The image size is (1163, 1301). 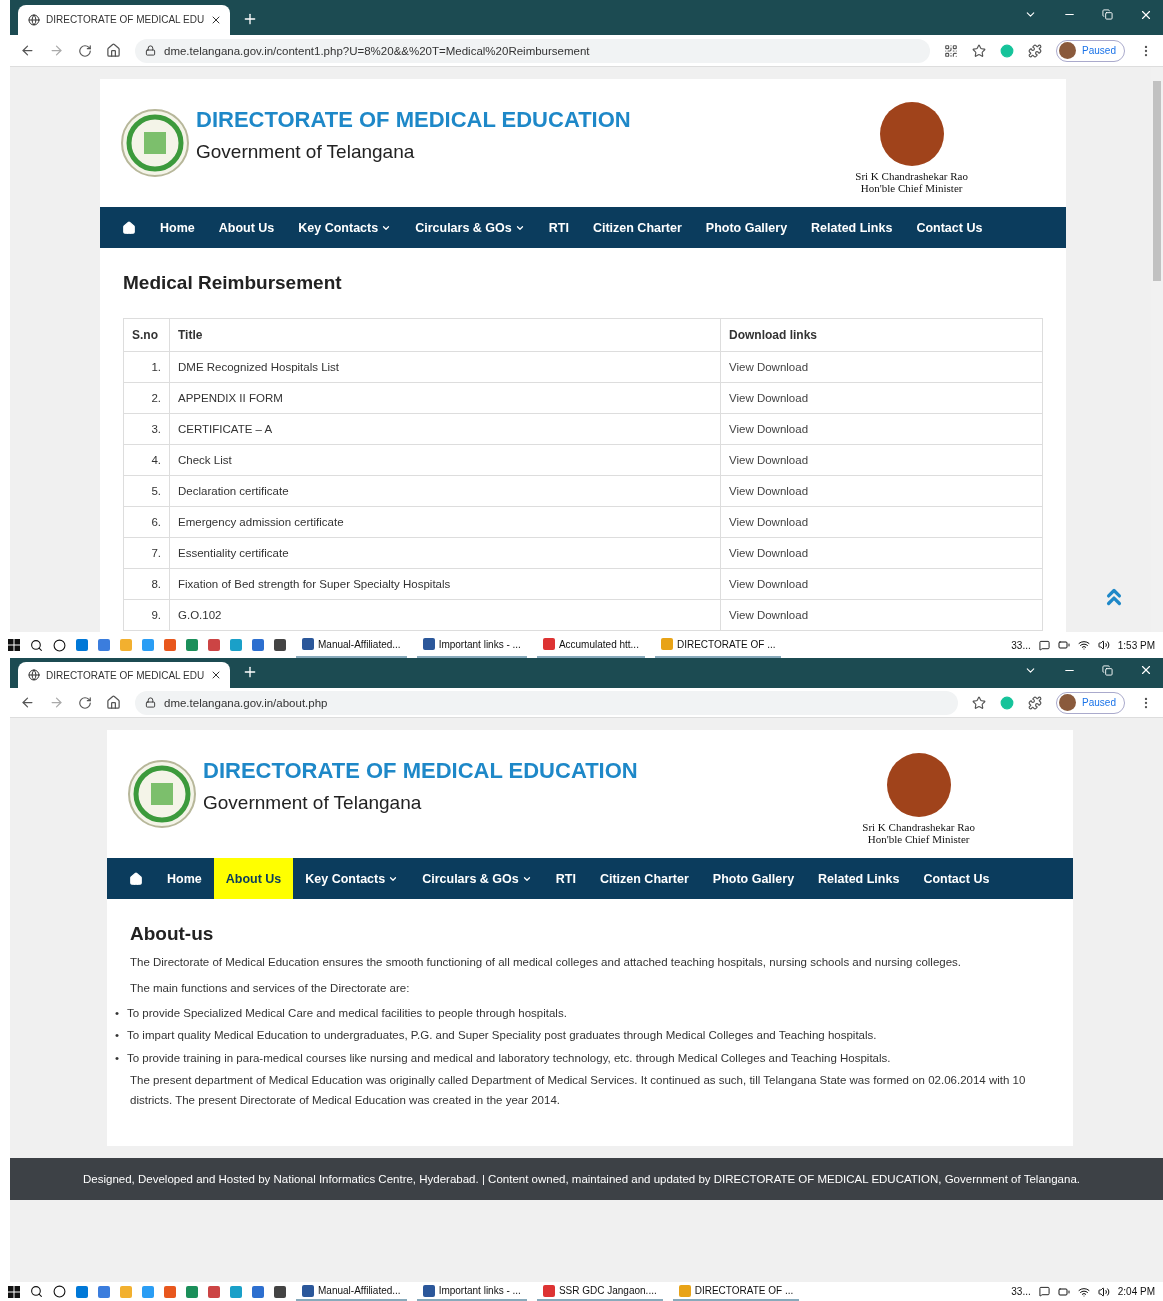 What do you see at coordinates (1136, 645) in the screenshot?
I see `clock-time: 1:53 PM` at bounding box center [1136, 645].